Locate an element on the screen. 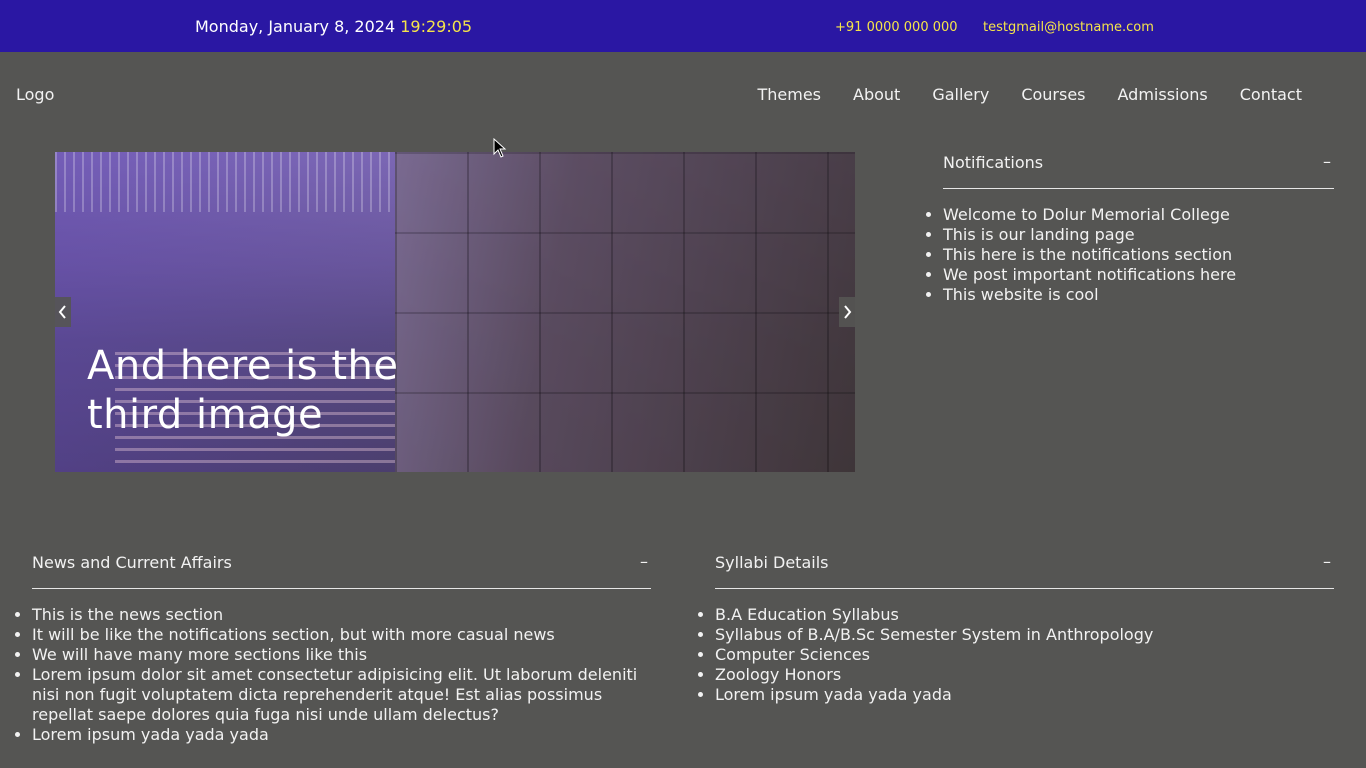 The image size is (1366, 768). chevron-right-icon is located at coordinates (848, 312).